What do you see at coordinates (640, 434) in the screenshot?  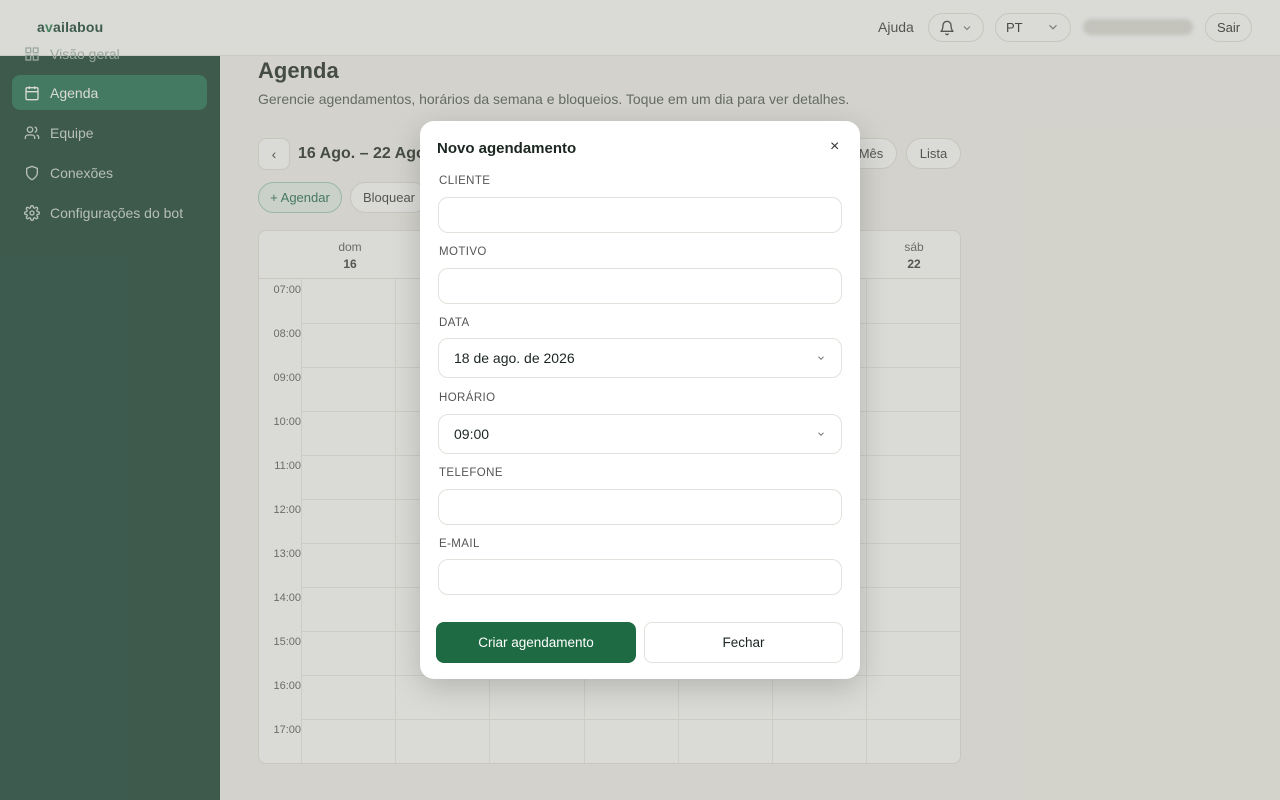 I see `time-select: 09:00` at bounding box center [640, 434].